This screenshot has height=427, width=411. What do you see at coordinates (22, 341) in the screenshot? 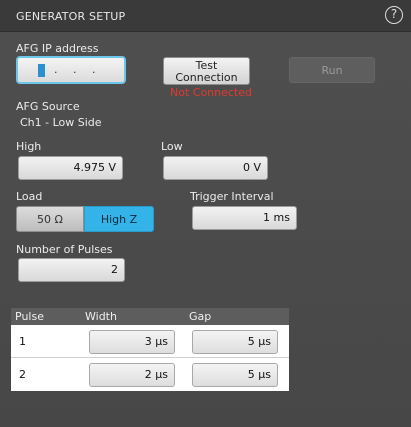
I see `pulse-index: 1` at bounding box center [22, 341].